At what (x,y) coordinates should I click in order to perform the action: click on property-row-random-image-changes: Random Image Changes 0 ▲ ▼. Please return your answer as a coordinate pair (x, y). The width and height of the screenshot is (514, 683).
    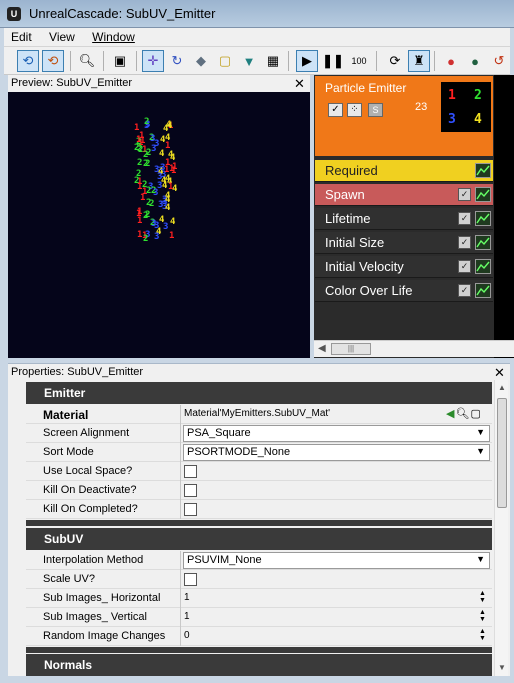
    Looking at the image, I should click on (259, 636).